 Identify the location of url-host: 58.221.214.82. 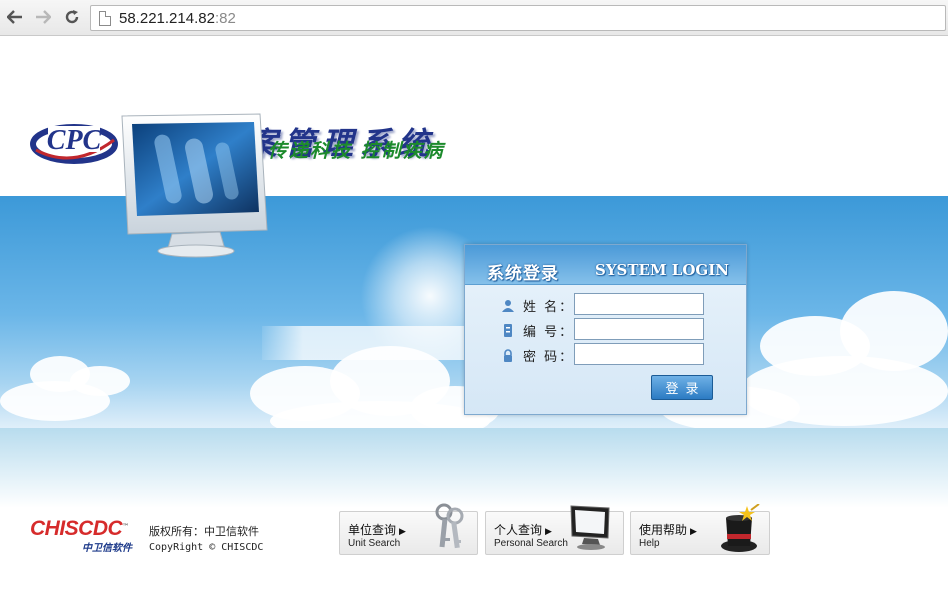
(167, 18).